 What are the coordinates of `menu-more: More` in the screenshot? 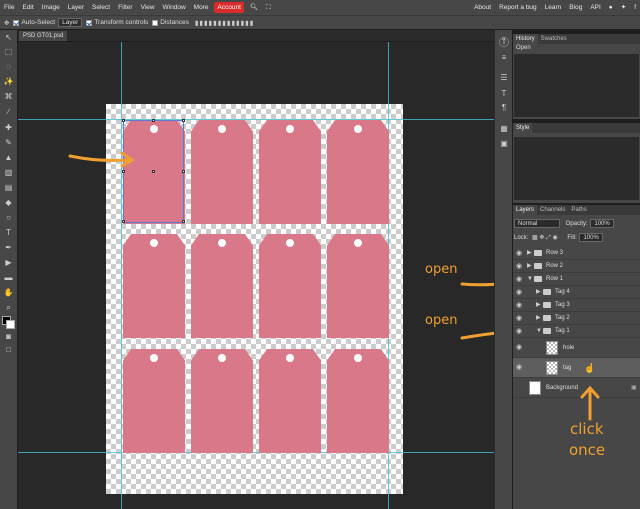 It's located at (201, 7).